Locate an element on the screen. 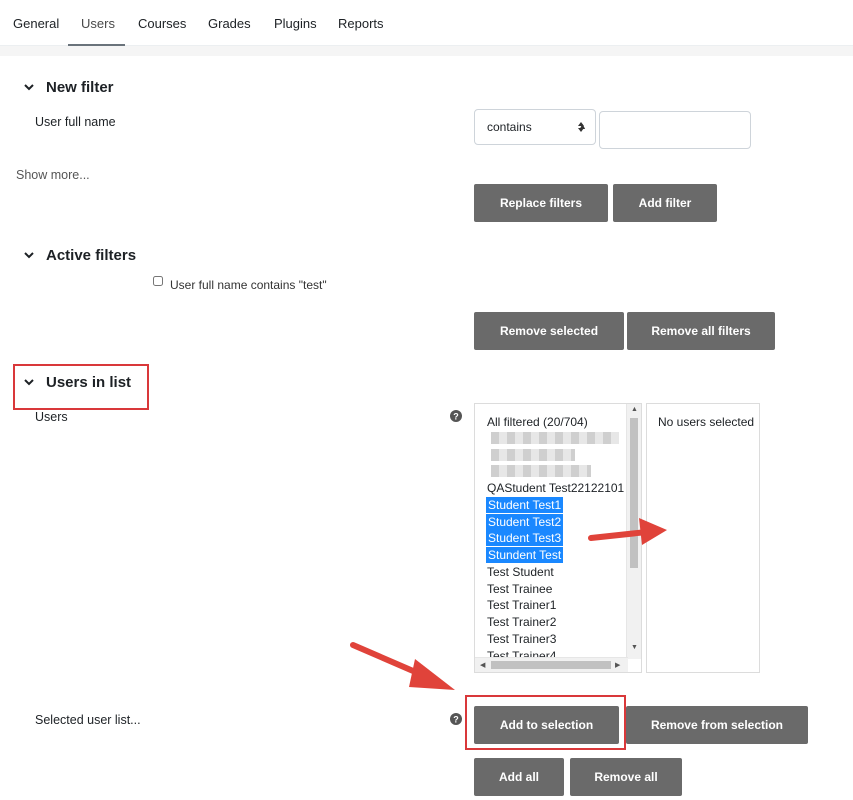 This screenshot has height=800, width=853. add-to-selection-button: Add to selection is located at coordinates (546, 725).